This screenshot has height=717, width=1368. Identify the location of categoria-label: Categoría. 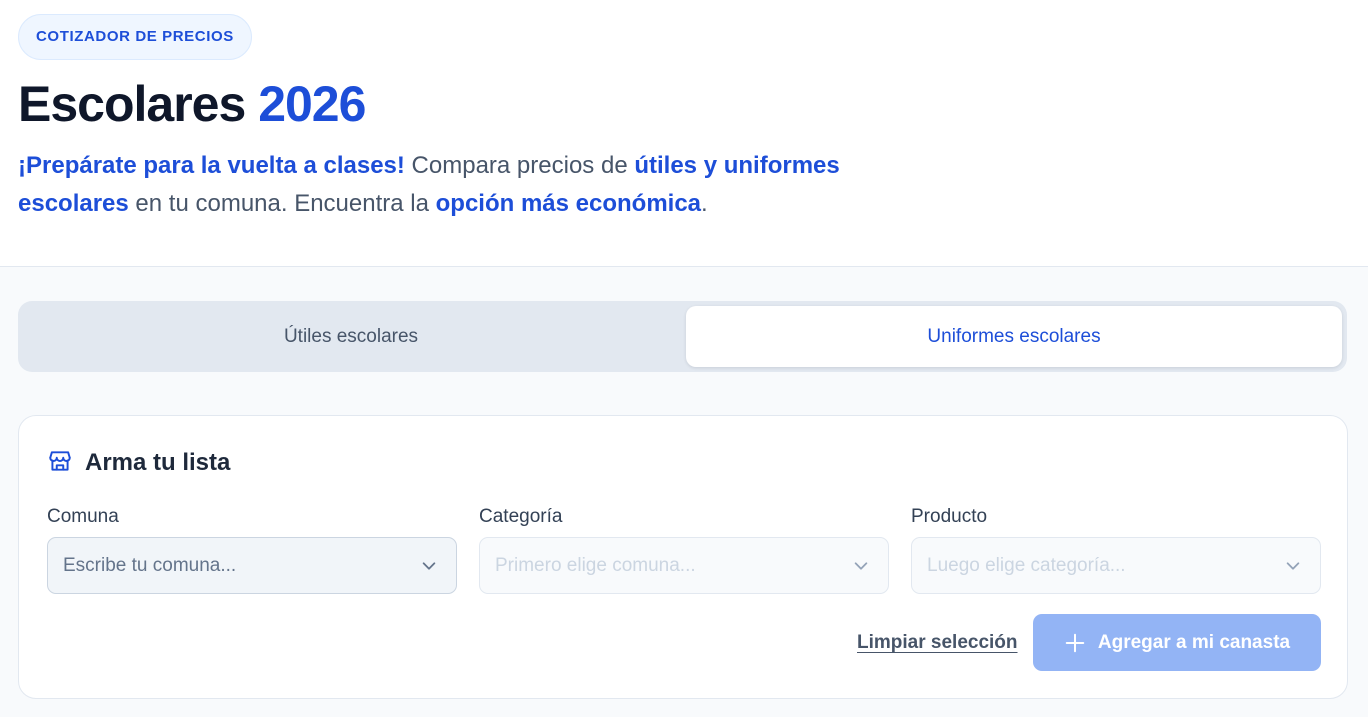
(521, 516).